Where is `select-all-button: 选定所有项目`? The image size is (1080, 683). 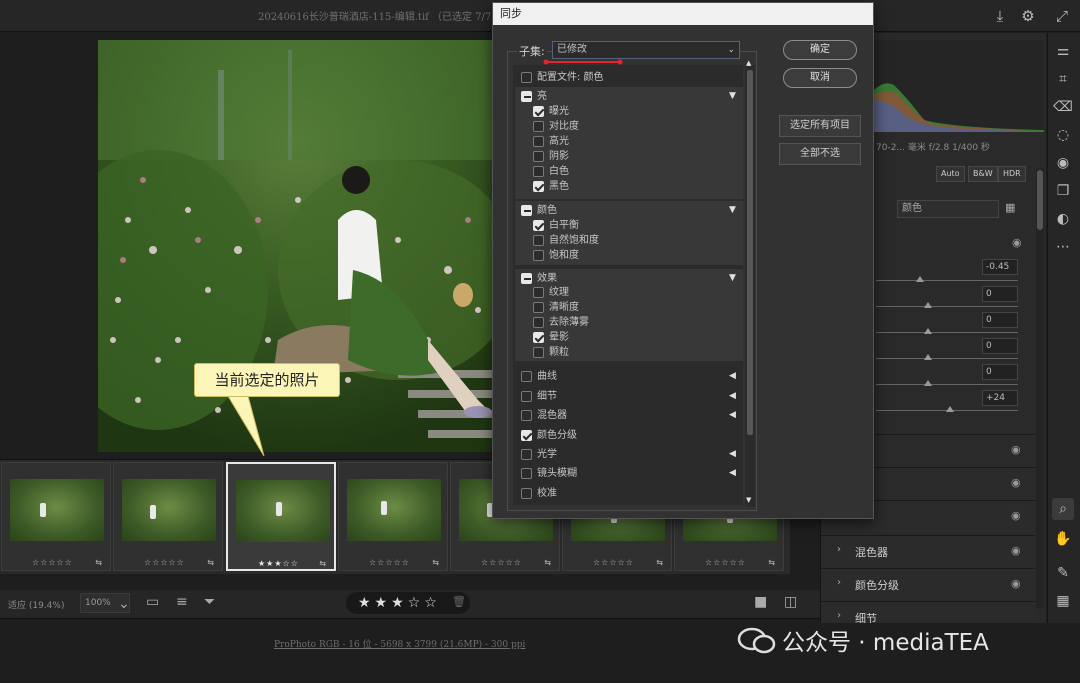
select-all-button: 选定所有项目 is located at coordinates (820, 126).